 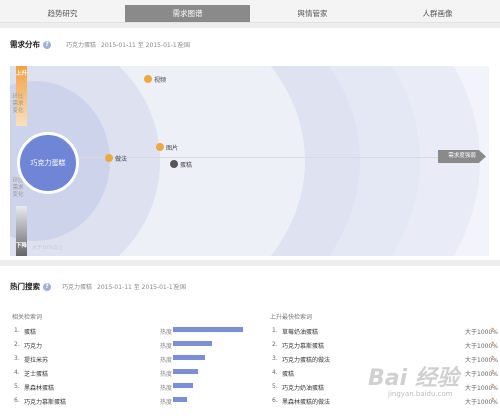 I want to click on node-label-recipe: 做法, so click(x=121, y=158).